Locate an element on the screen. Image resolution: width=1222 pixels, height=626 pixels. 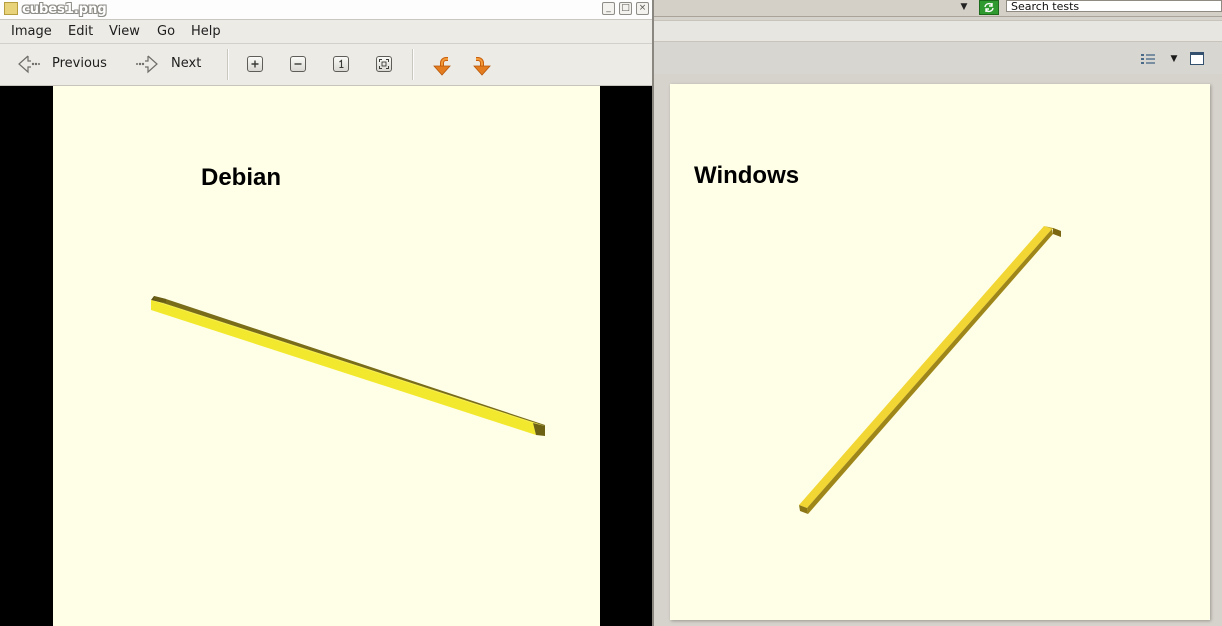
right-toolbar: ▼ is located at coordinates (938, 58).